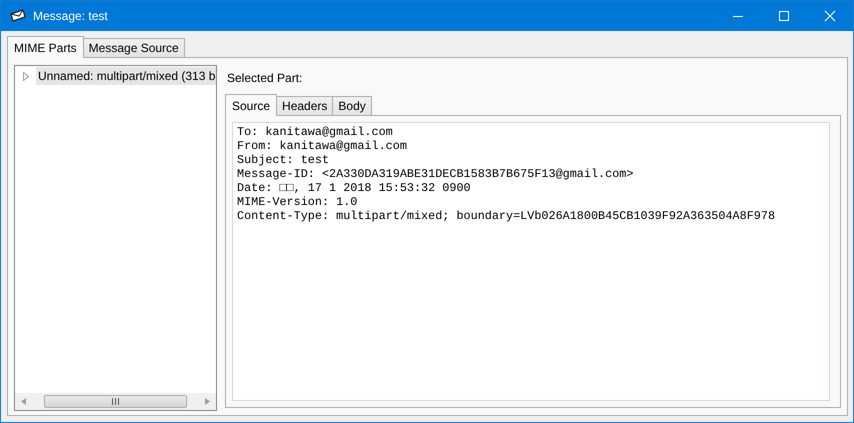 The width and height of the screenshot is (854, 423). Describe the element at coordinates (45, 47) in the screenshot. I see `tab: MIME Parts` at that location.